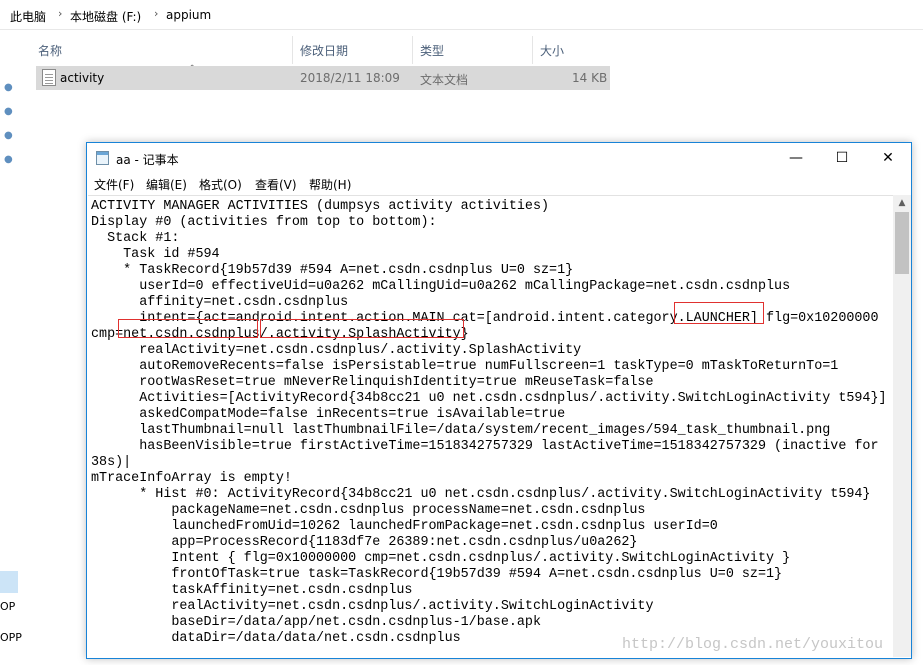  I want to click on column-header-modified: 修改日期, so click(324, 52).